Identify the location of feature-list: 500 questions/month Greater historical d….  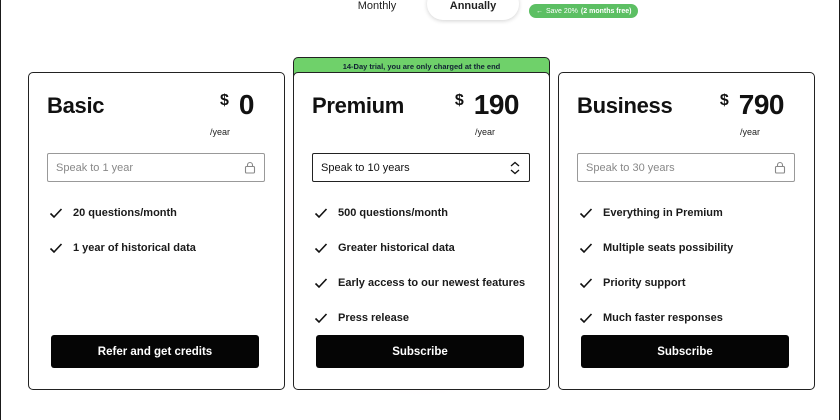
(419, 265).